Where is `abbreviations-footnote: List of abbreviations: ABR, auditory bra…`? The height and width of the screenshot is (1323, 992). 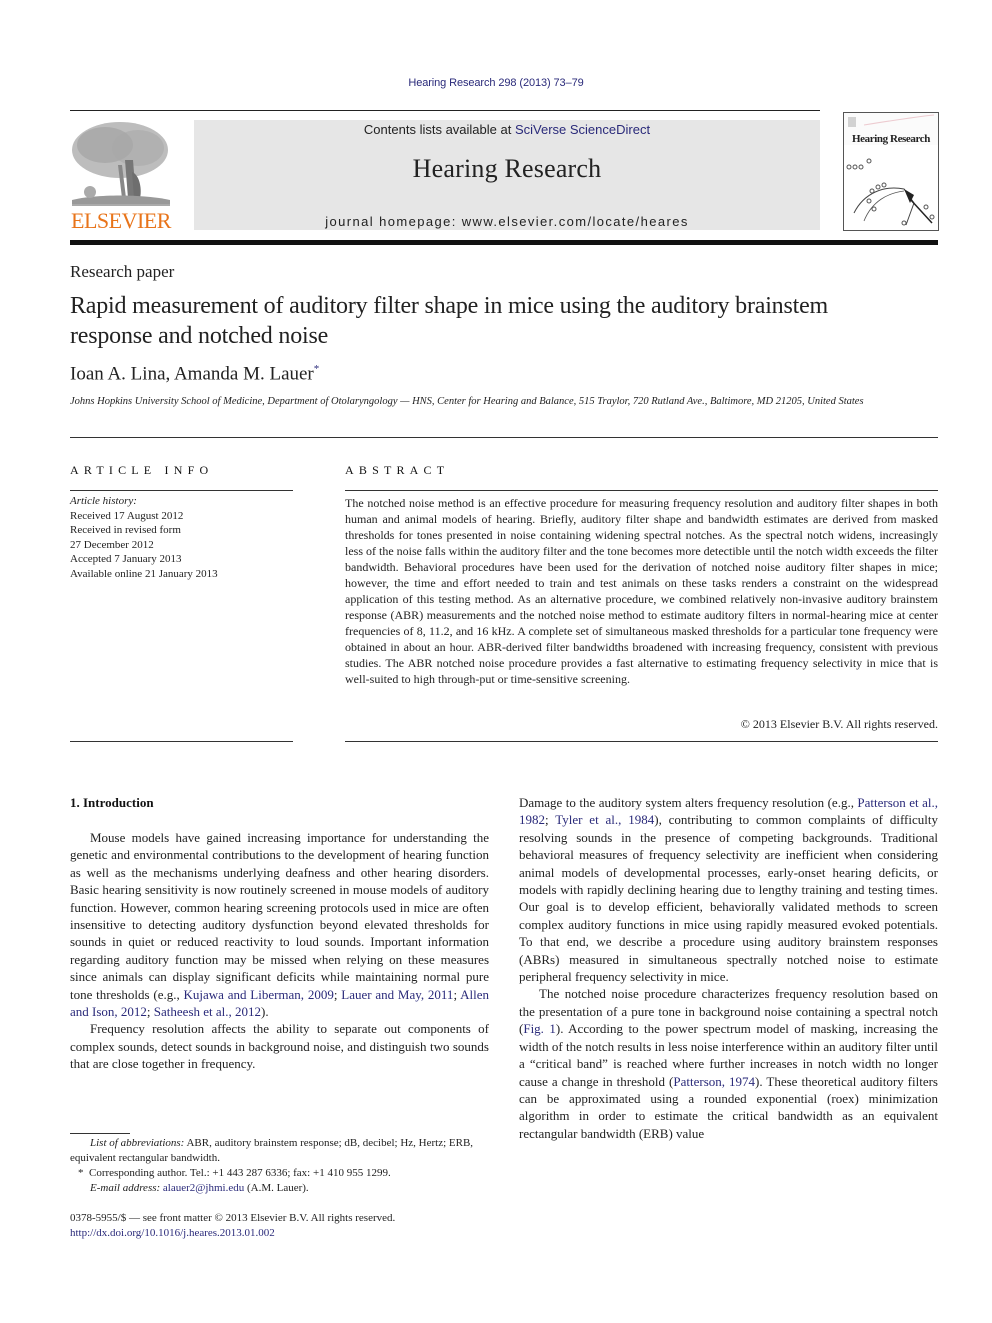 abbreviations-footnote: List of abbreviations: ABR, auditory bra… is located at coordinates (280, 1151).